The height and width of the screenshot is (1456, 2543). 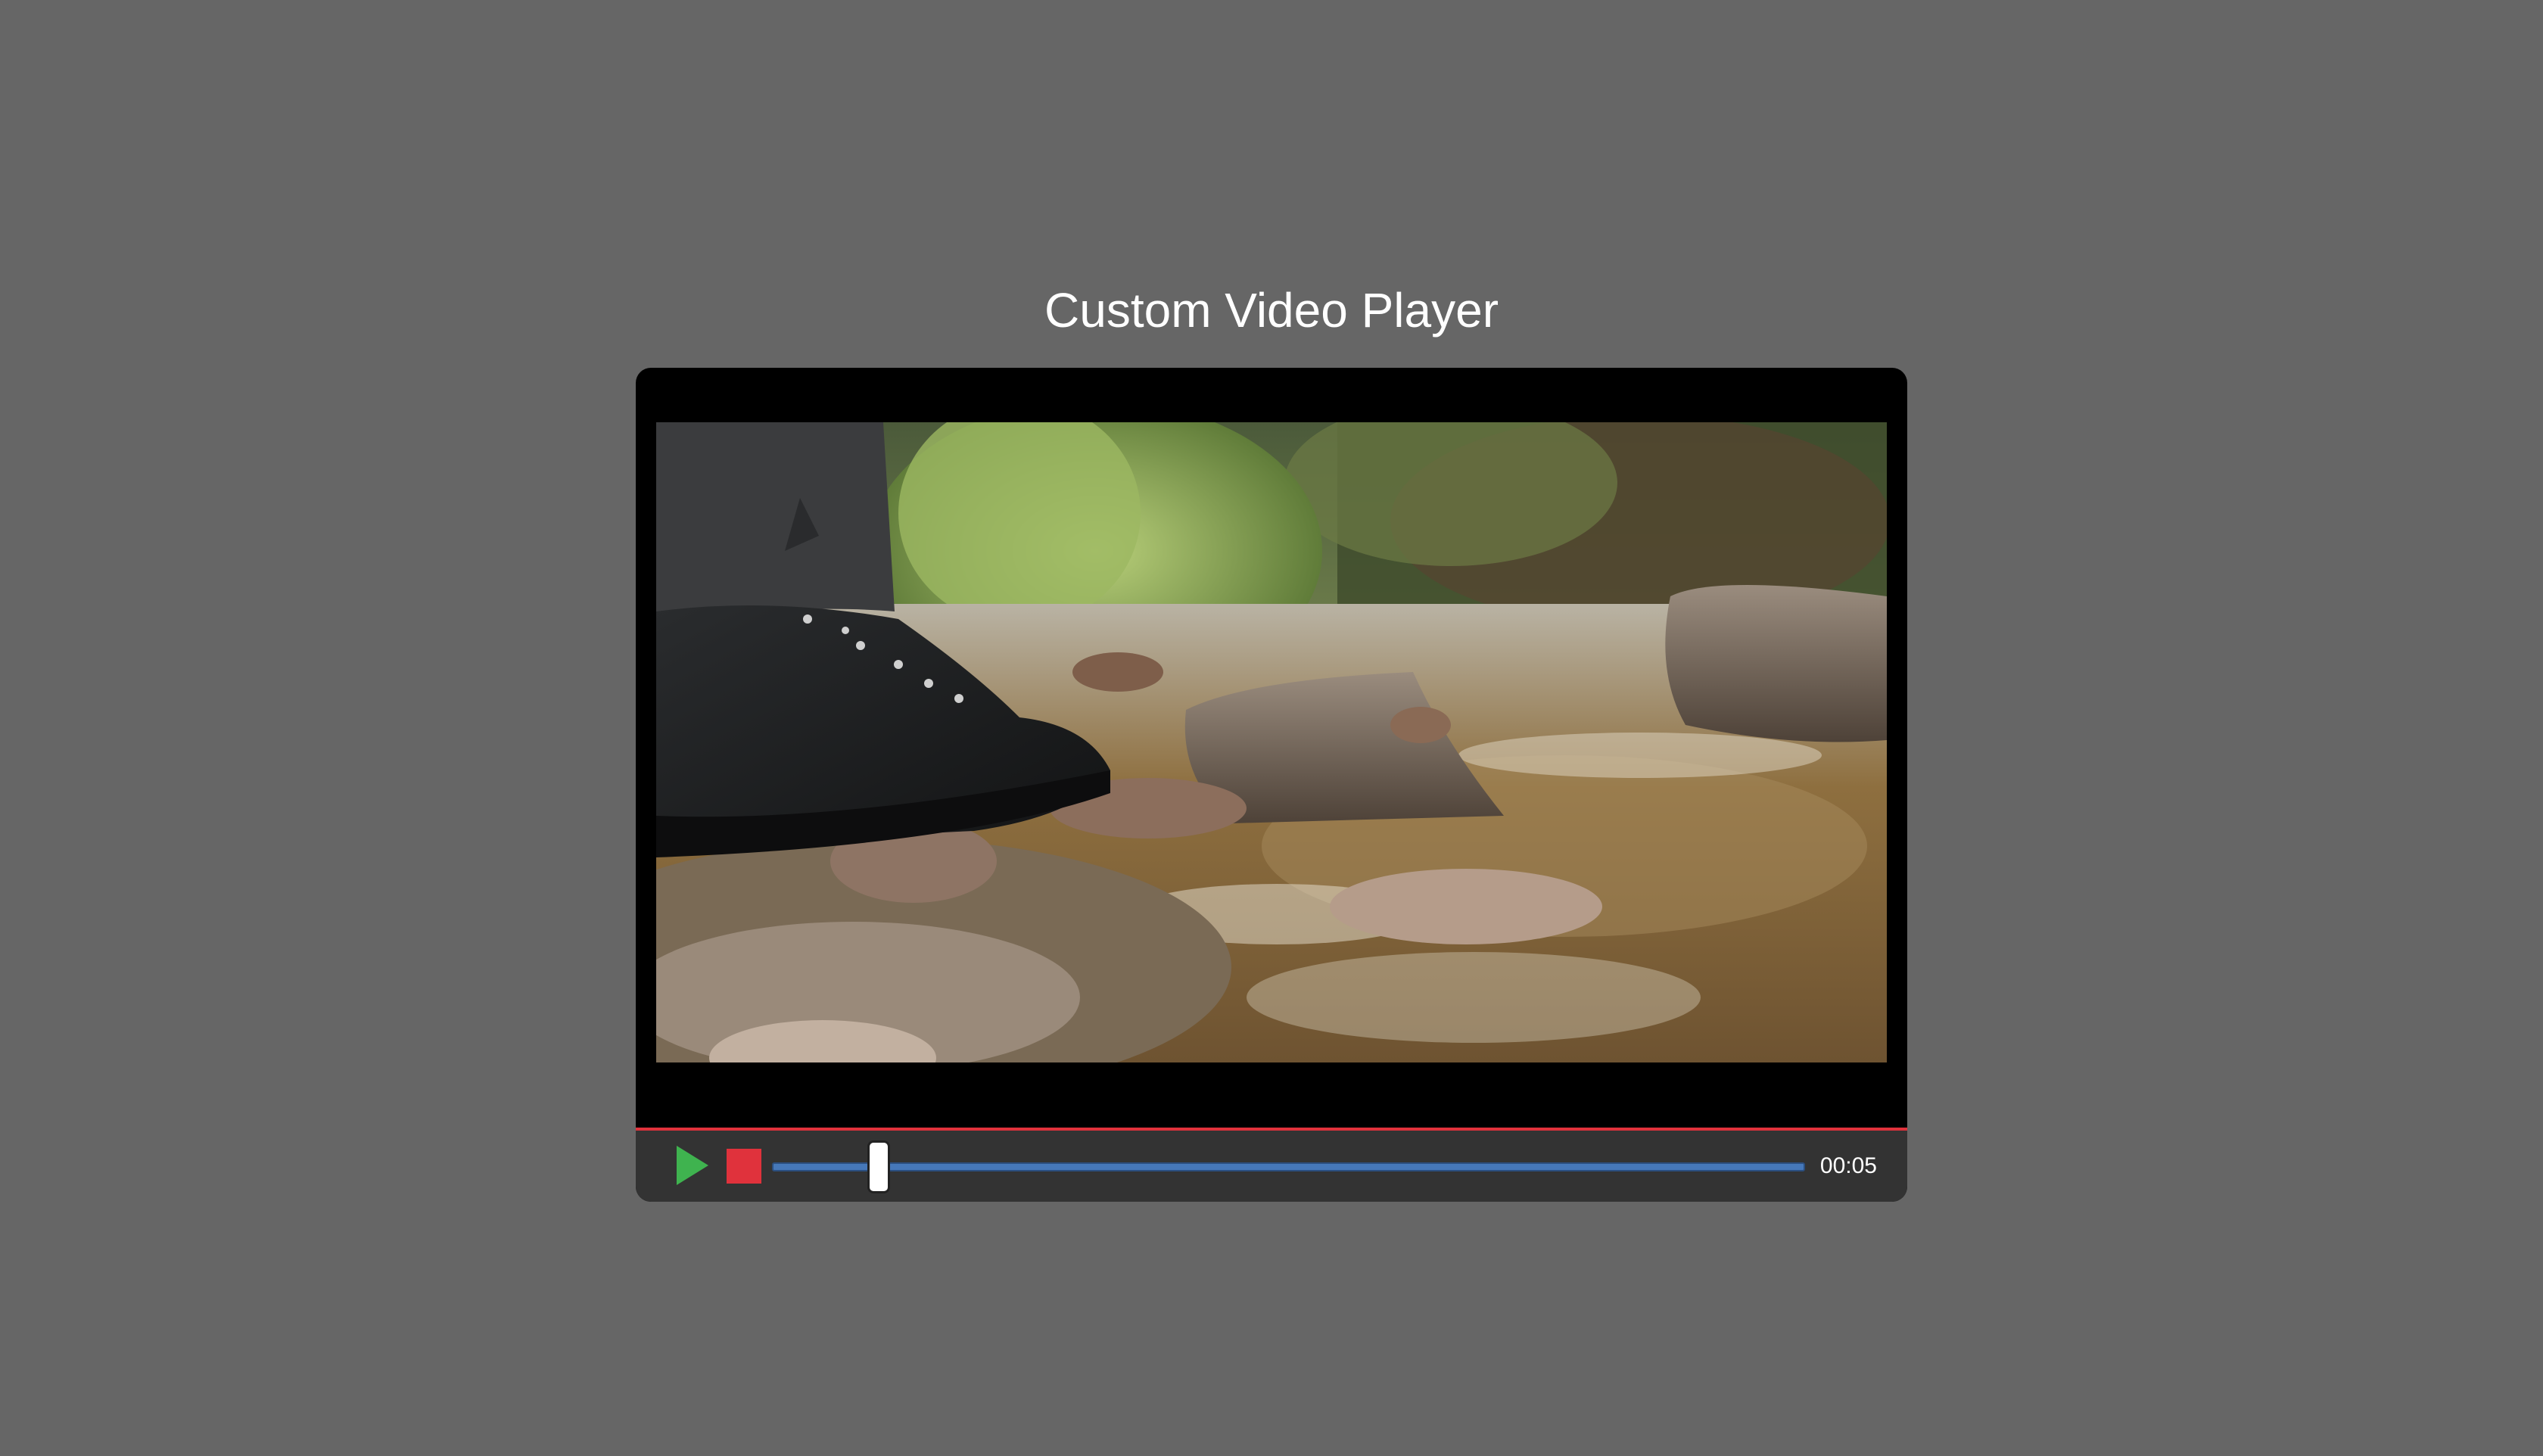 What do you see at coordinates (744, 1166) in the screenshot?
I see `stop-button` at bounding box center [744, 1166].